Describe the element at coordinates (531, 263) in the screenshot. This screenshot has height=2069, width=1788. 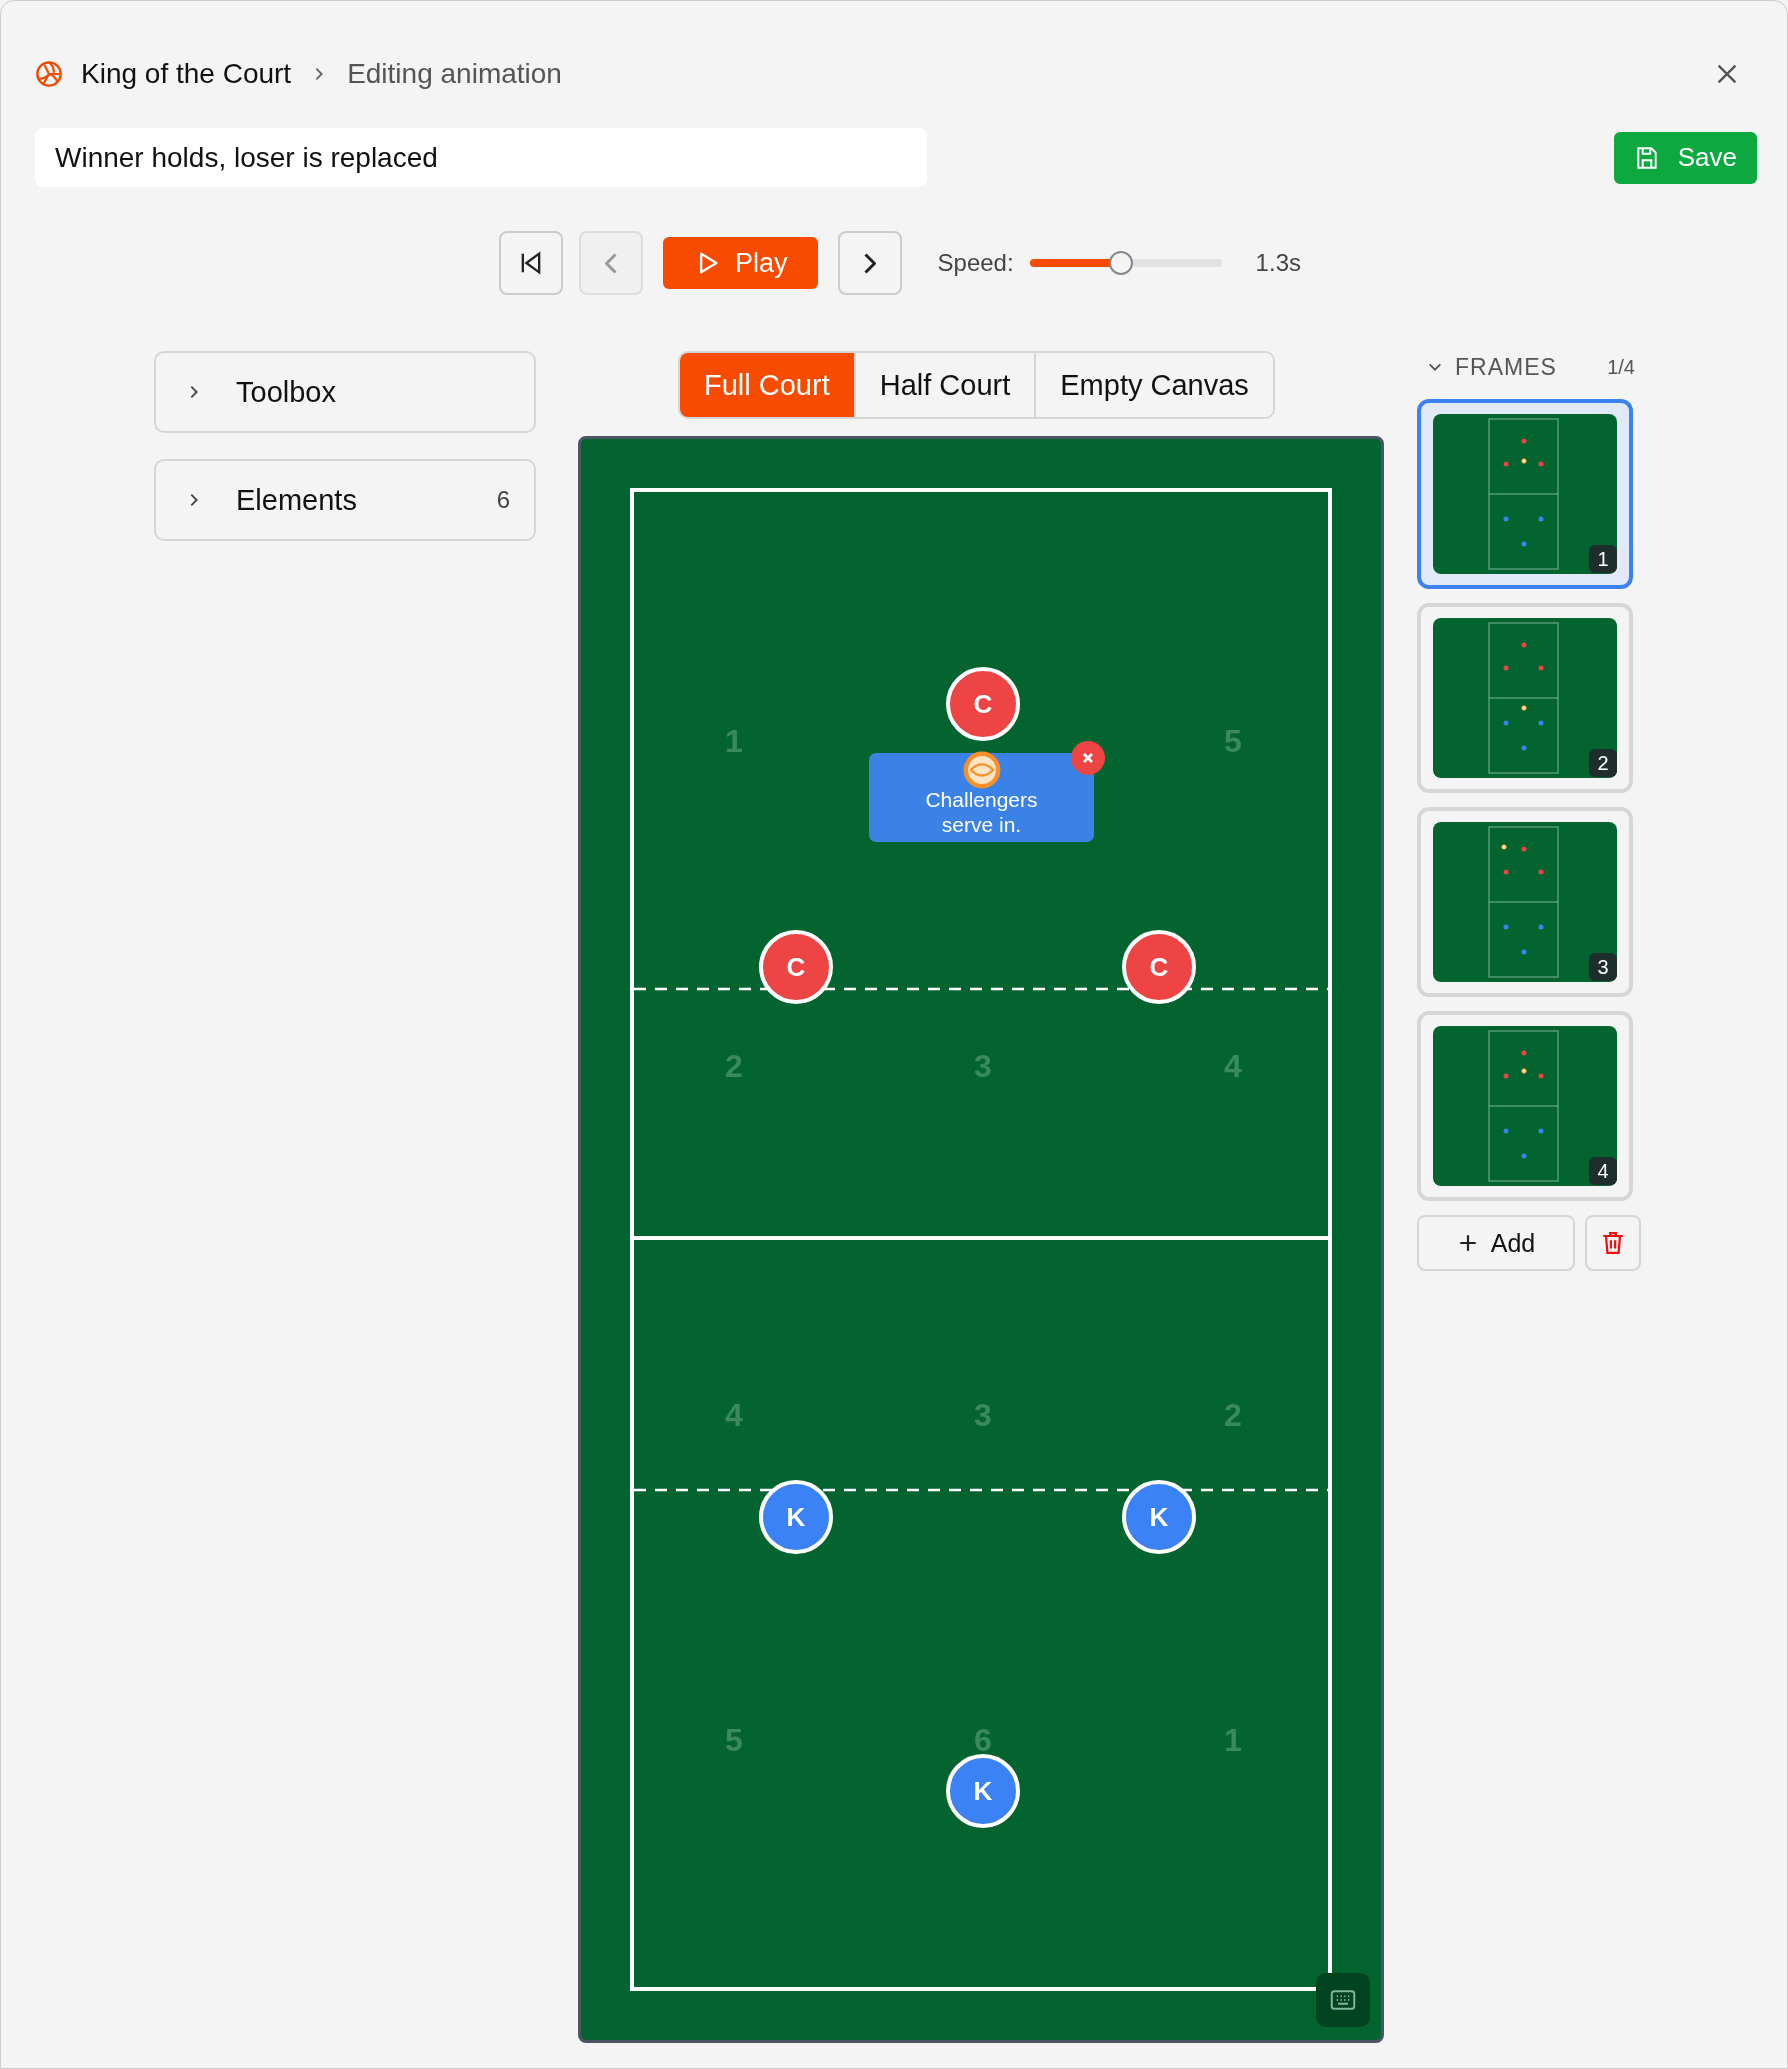
I see `first-frame-button` at that location.